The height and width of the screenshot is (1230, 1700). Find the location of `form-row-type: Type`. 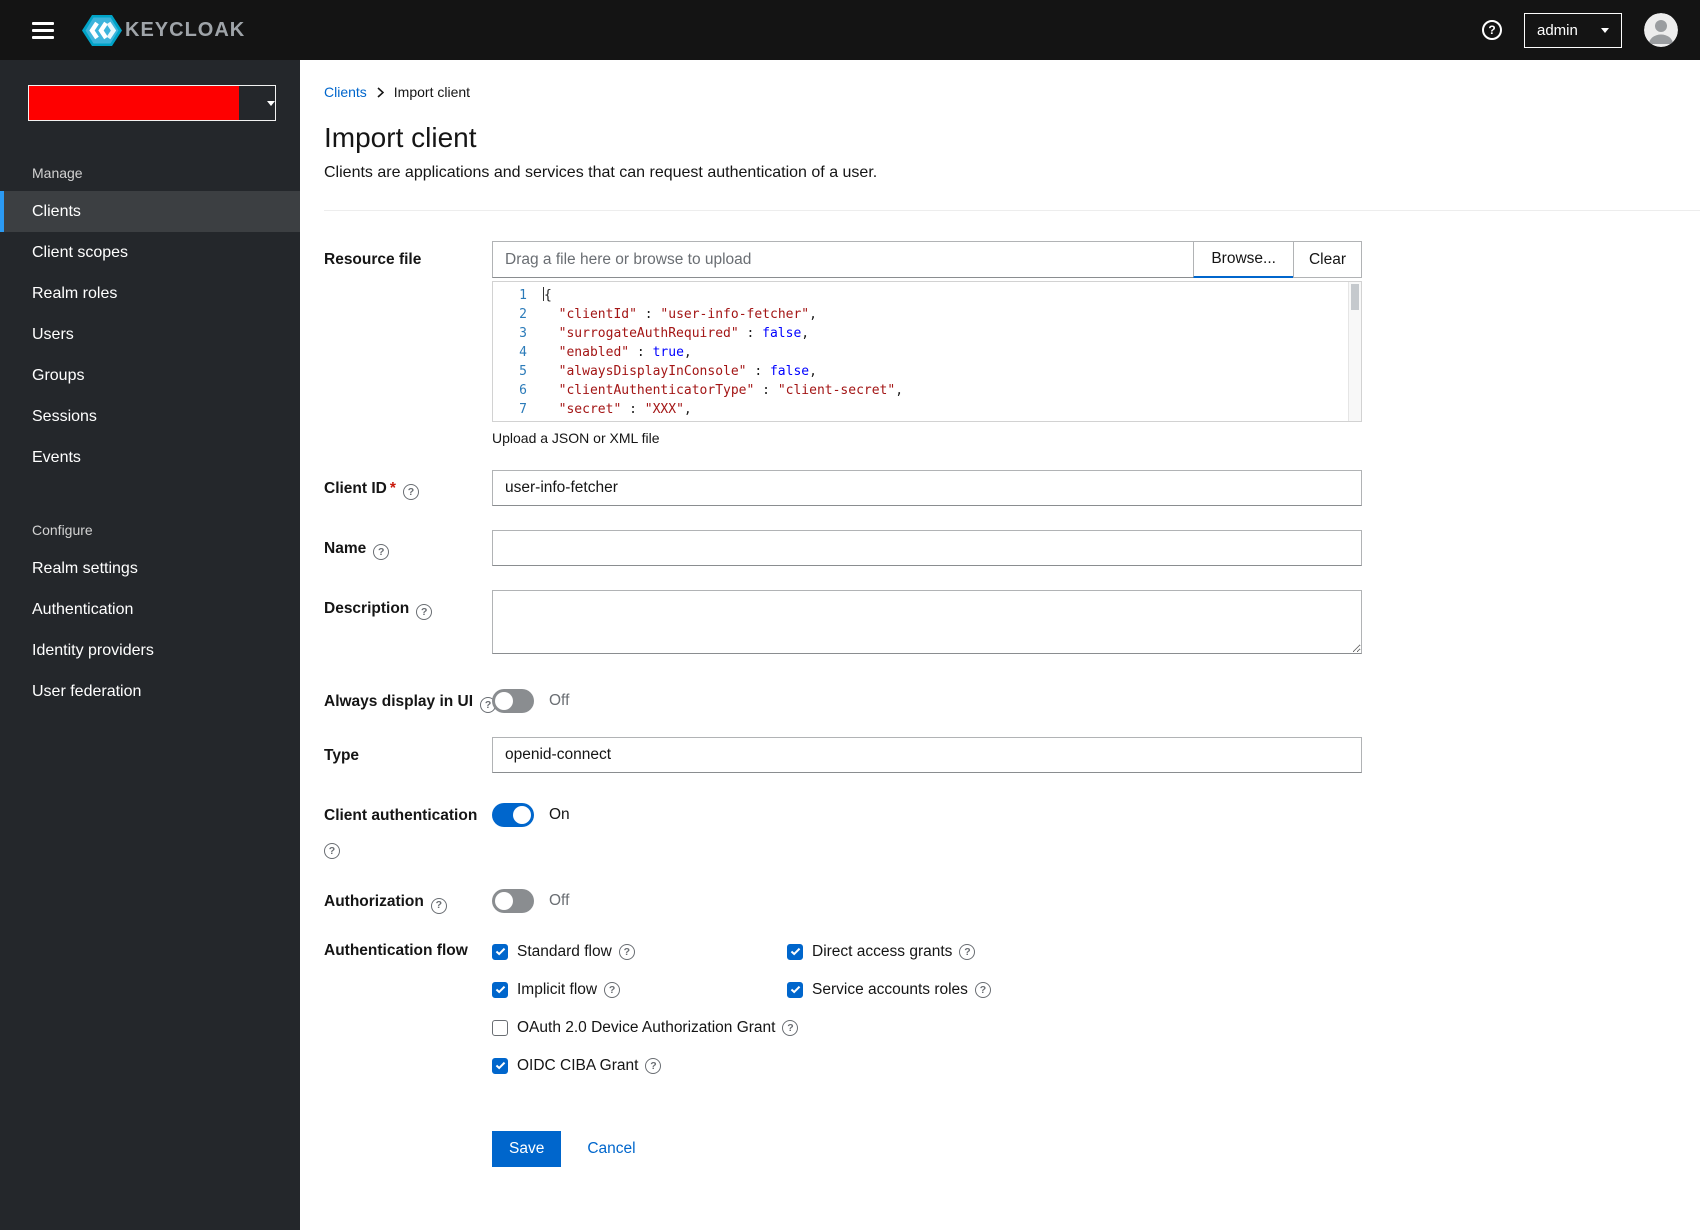

form-row-type: Type is located at coordinates (843, 755).